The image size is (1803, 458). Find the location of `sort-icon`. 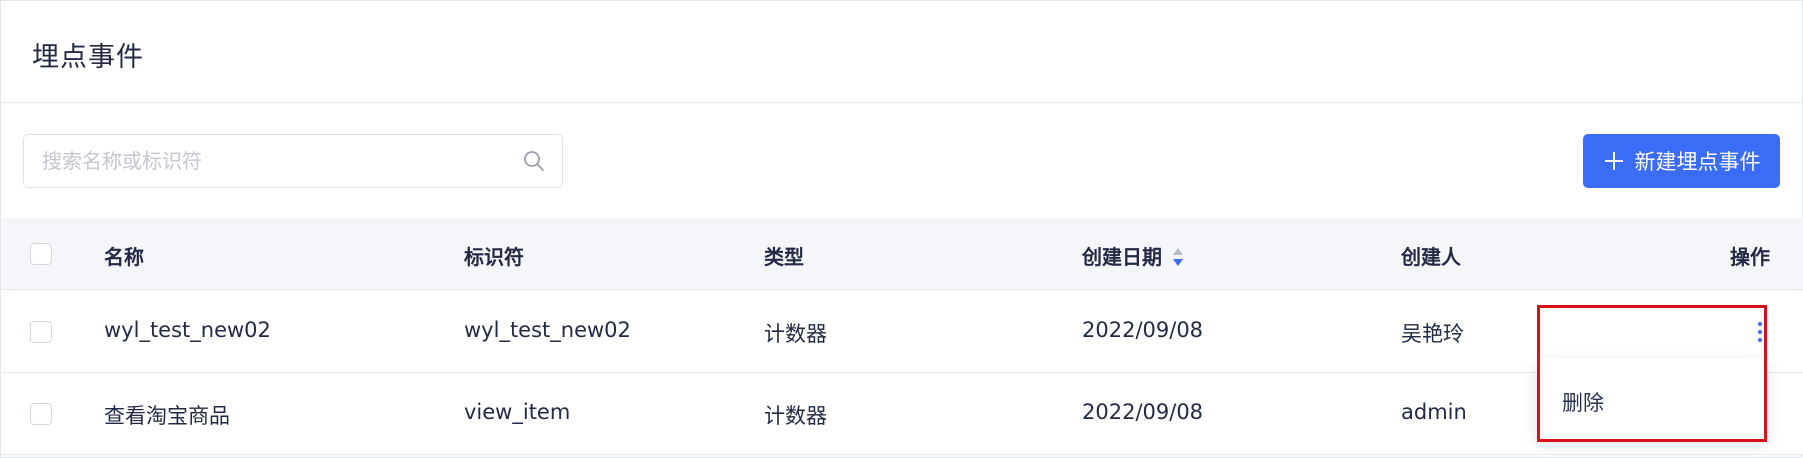

sort-icon is located at coordinates (1178, 257).